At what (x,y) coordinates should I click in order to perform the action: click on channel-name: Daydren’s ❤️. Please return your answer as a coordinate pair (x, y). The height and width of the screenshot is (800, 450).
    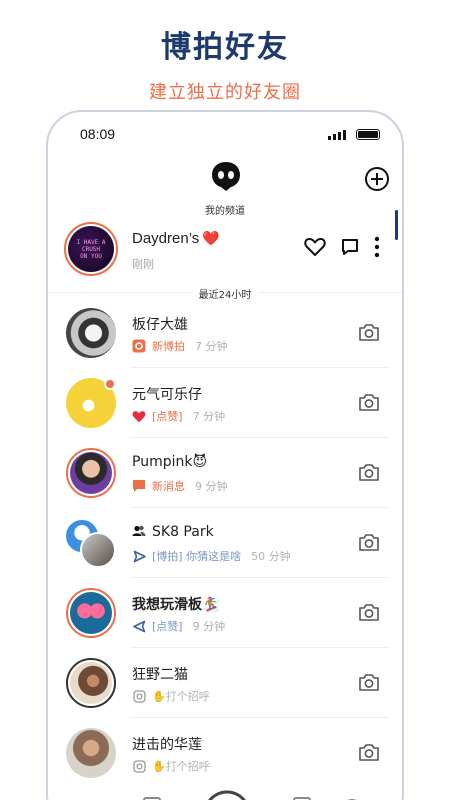
    Looking at the image, I should click on (176, 238).